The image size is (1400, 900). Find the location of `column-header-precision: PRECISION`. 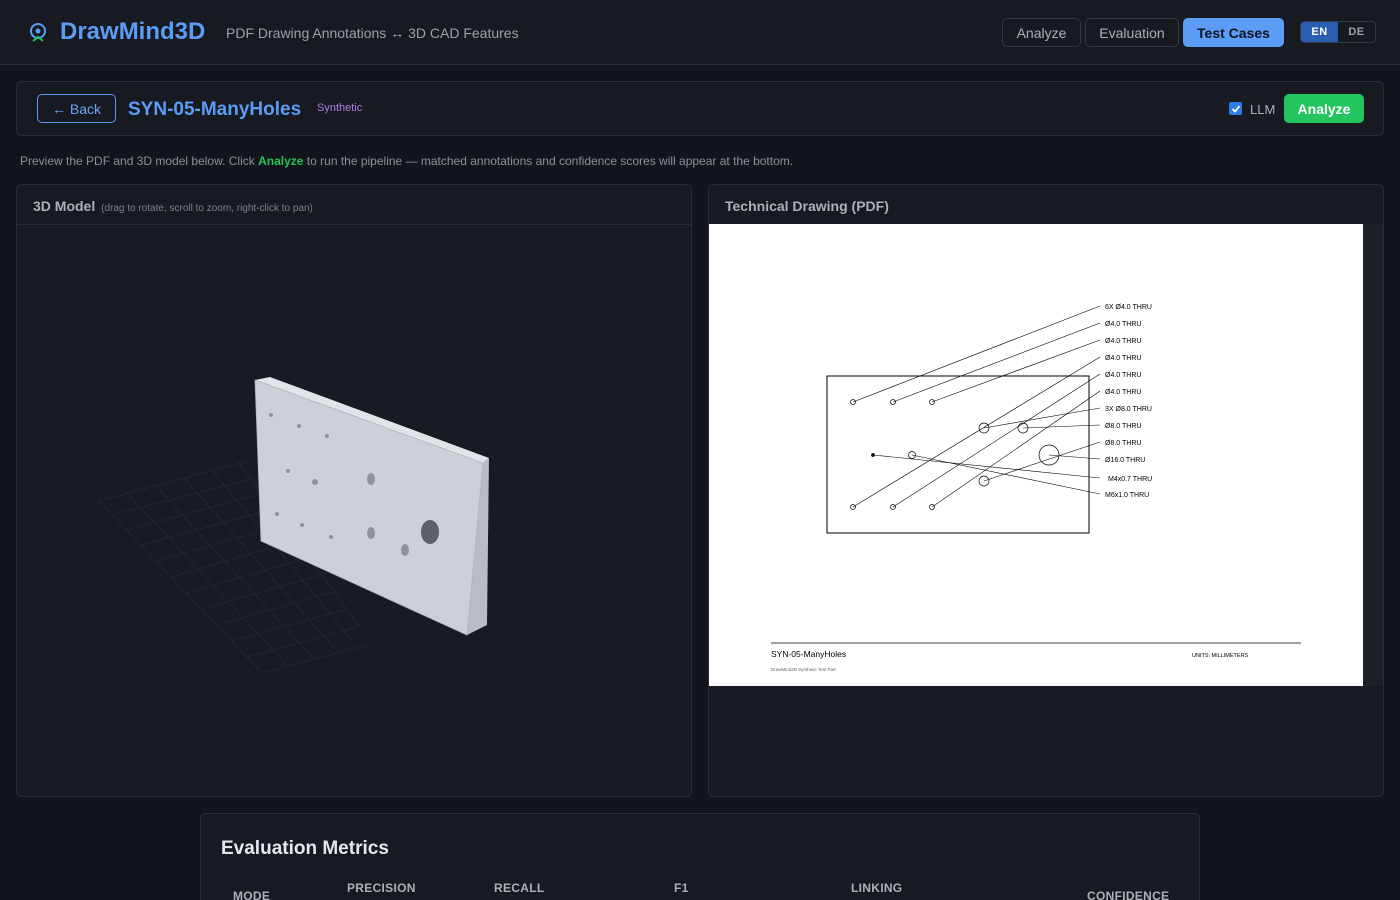

column-header-precision: PRECISION is located at coordinates (381, 888).